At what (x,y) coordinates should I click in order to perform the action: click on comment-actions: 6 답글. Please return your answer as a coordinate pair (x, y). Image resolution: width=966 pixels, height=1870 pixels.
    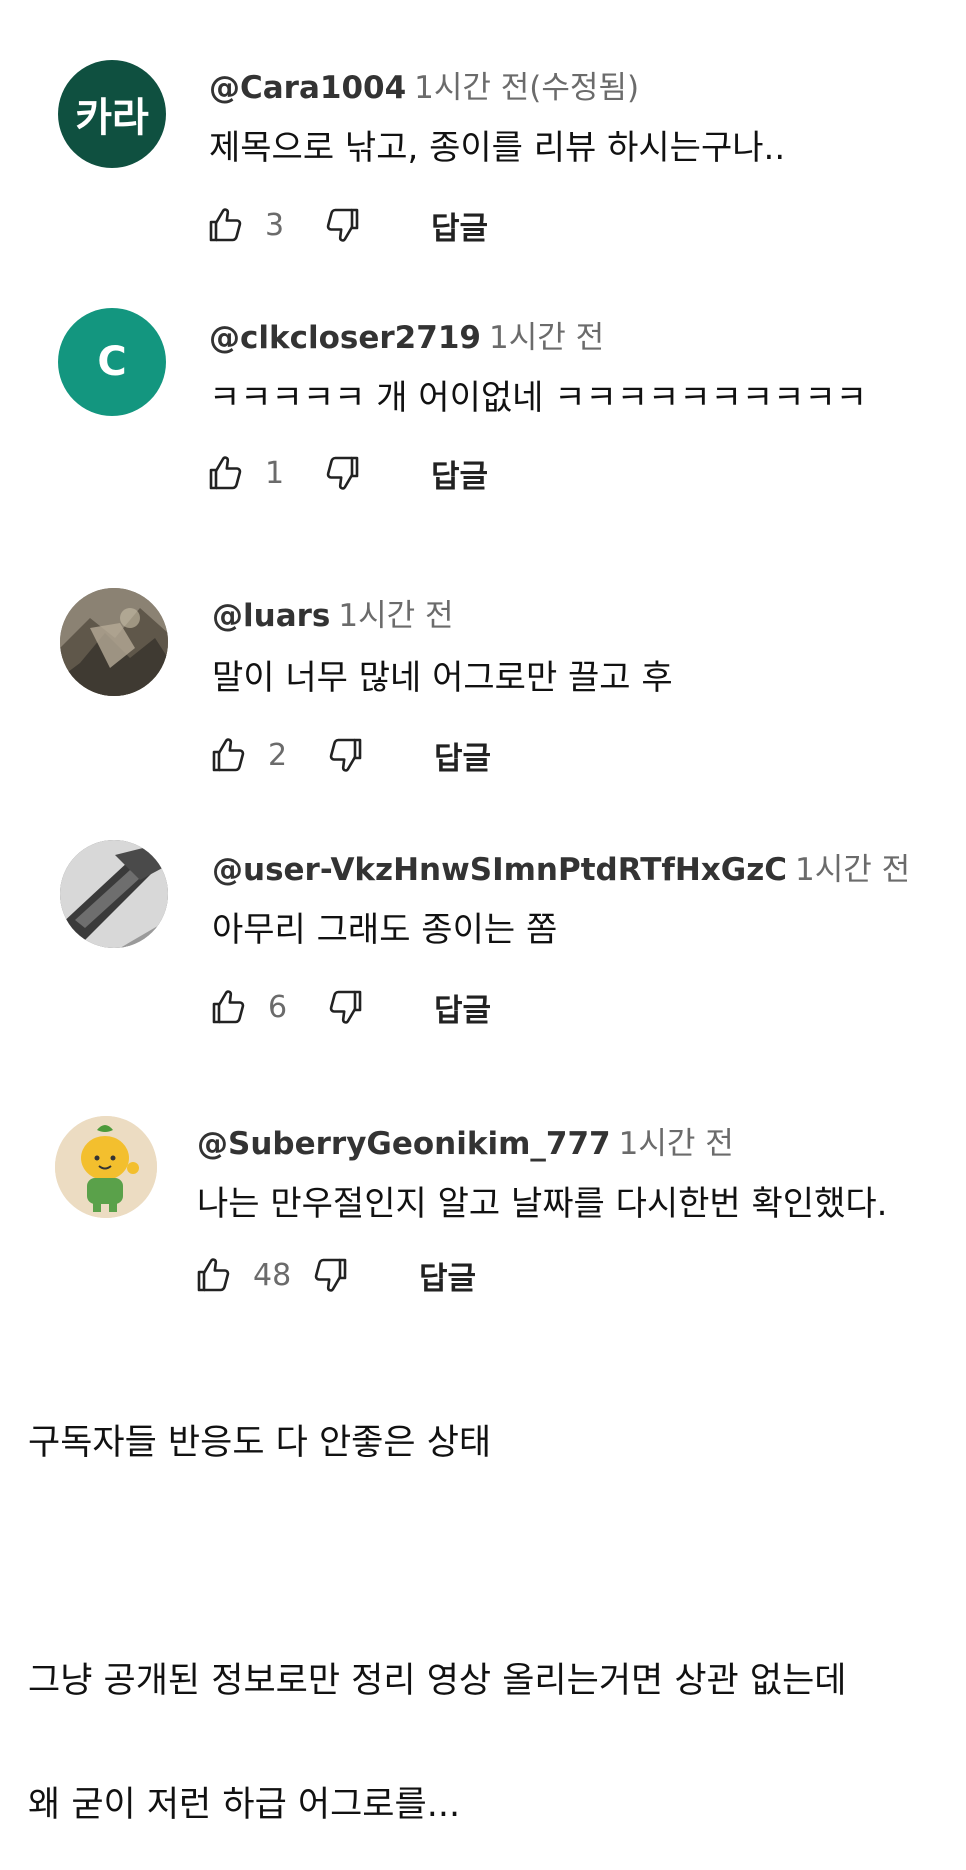
    Looking at the image, I should click on (350, 1007).